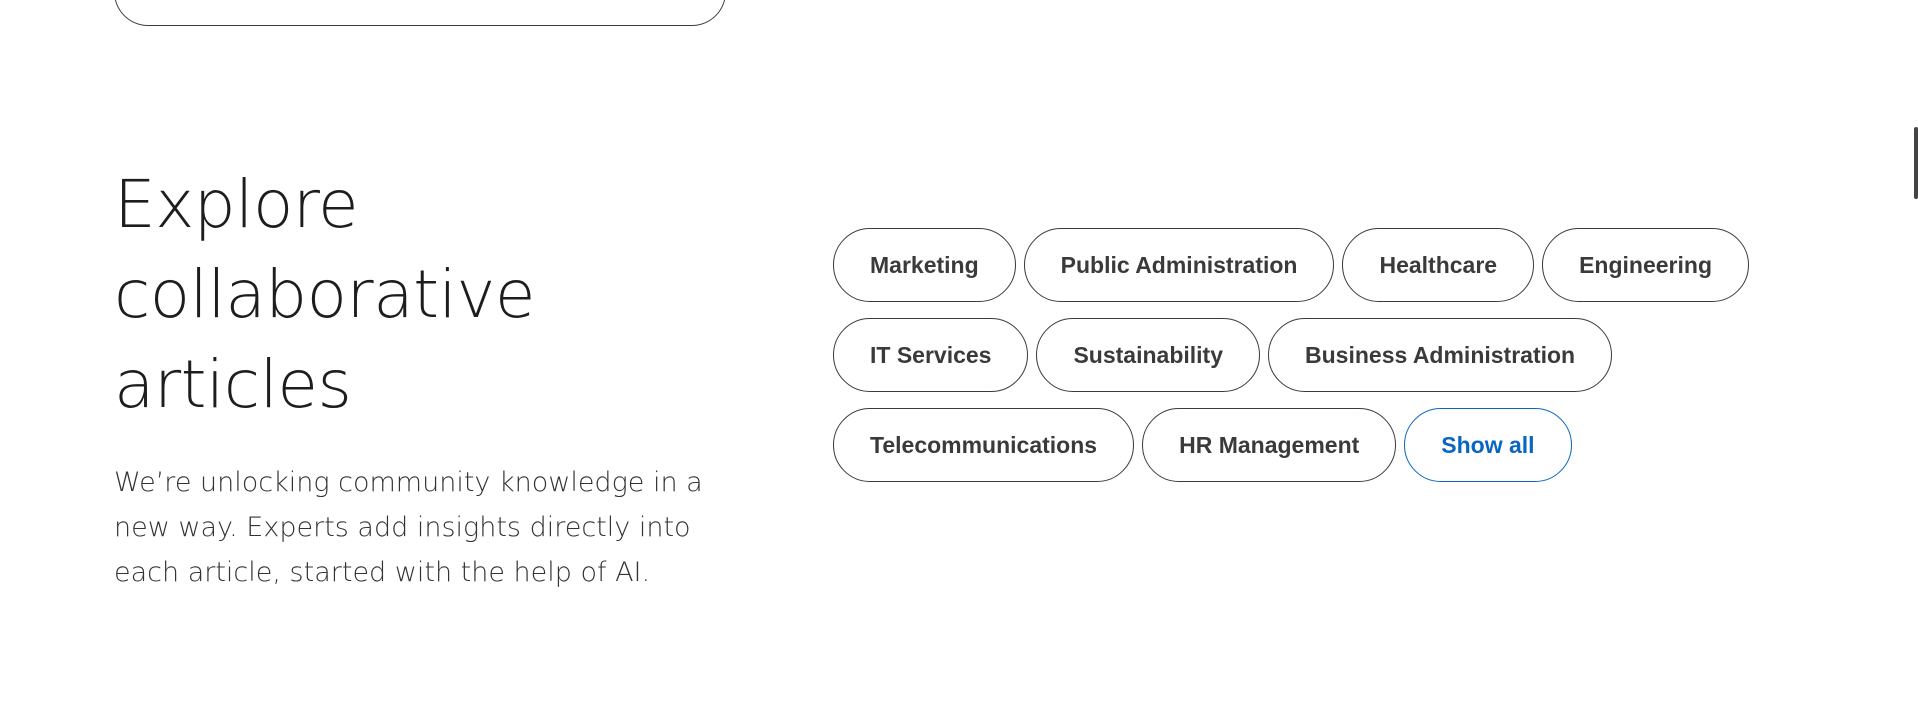 This screenshot has width=1918, height=718. What do you see at coordinates (924, 265) in the screenshot?
I see `topic-pill-marketing: Marketing` at bounding box center [924, 265].